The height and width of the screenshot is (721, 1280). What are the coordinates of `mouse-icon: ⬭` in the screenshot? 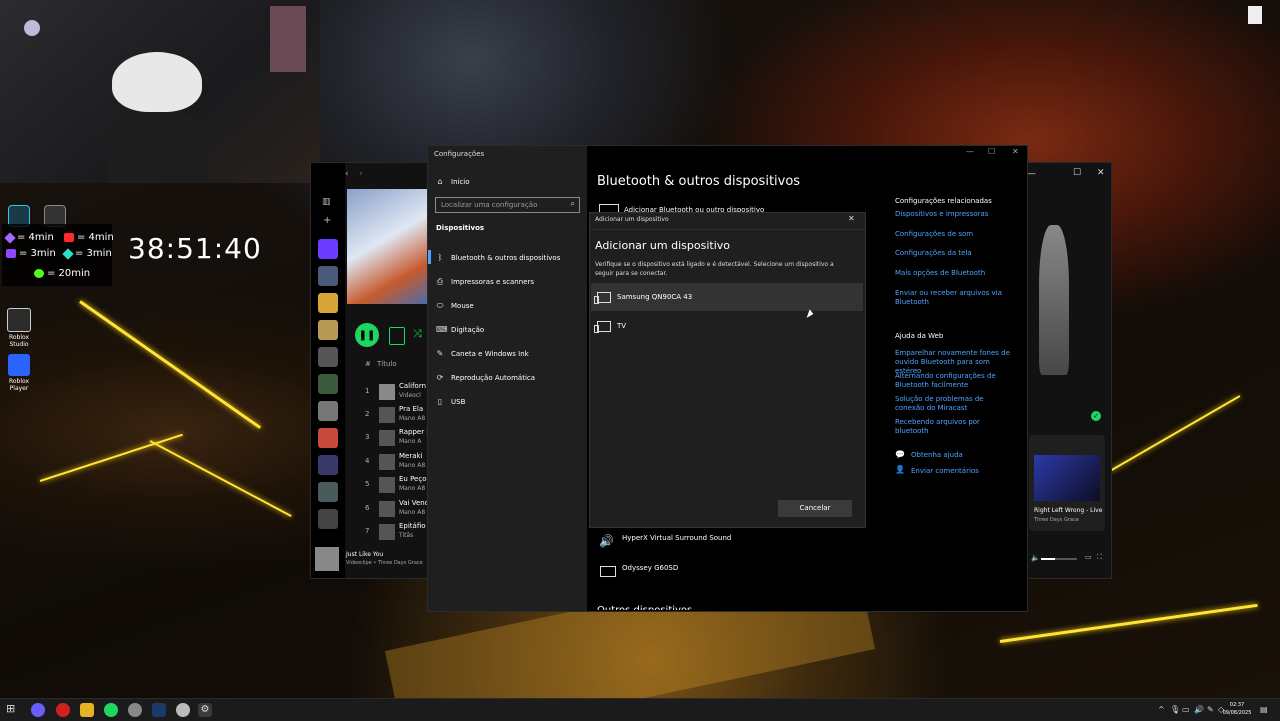 It's located at (440, 305).